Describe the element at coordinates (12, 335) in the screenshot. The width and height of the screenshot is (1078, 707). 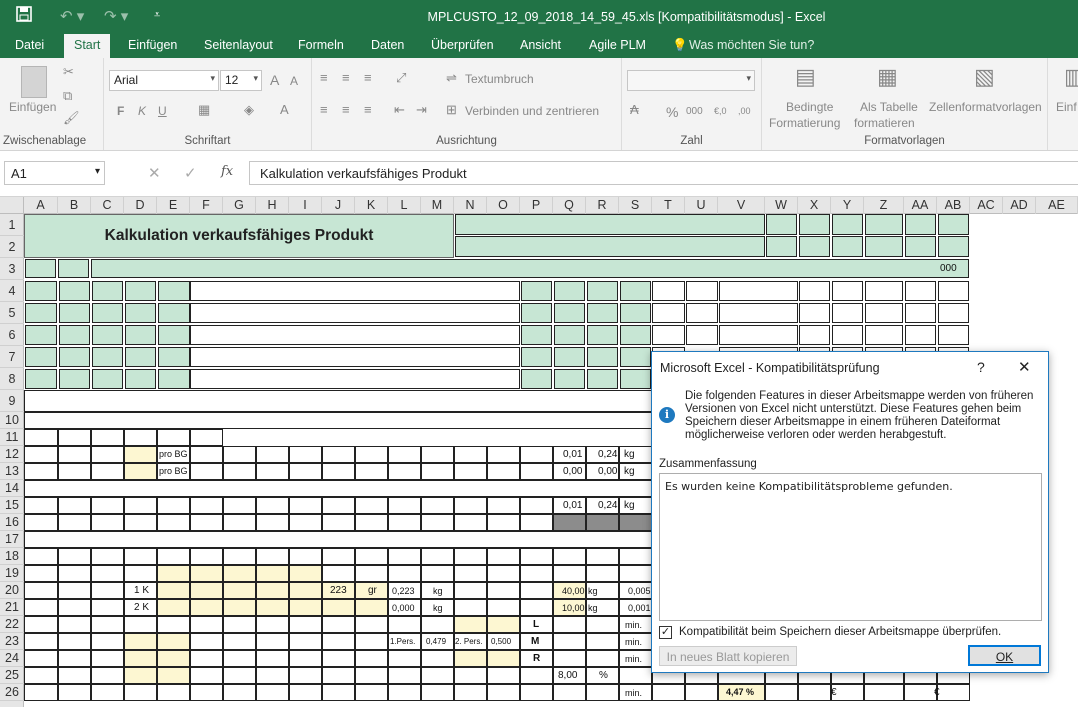
I see `row-header-6: 6` at that location.